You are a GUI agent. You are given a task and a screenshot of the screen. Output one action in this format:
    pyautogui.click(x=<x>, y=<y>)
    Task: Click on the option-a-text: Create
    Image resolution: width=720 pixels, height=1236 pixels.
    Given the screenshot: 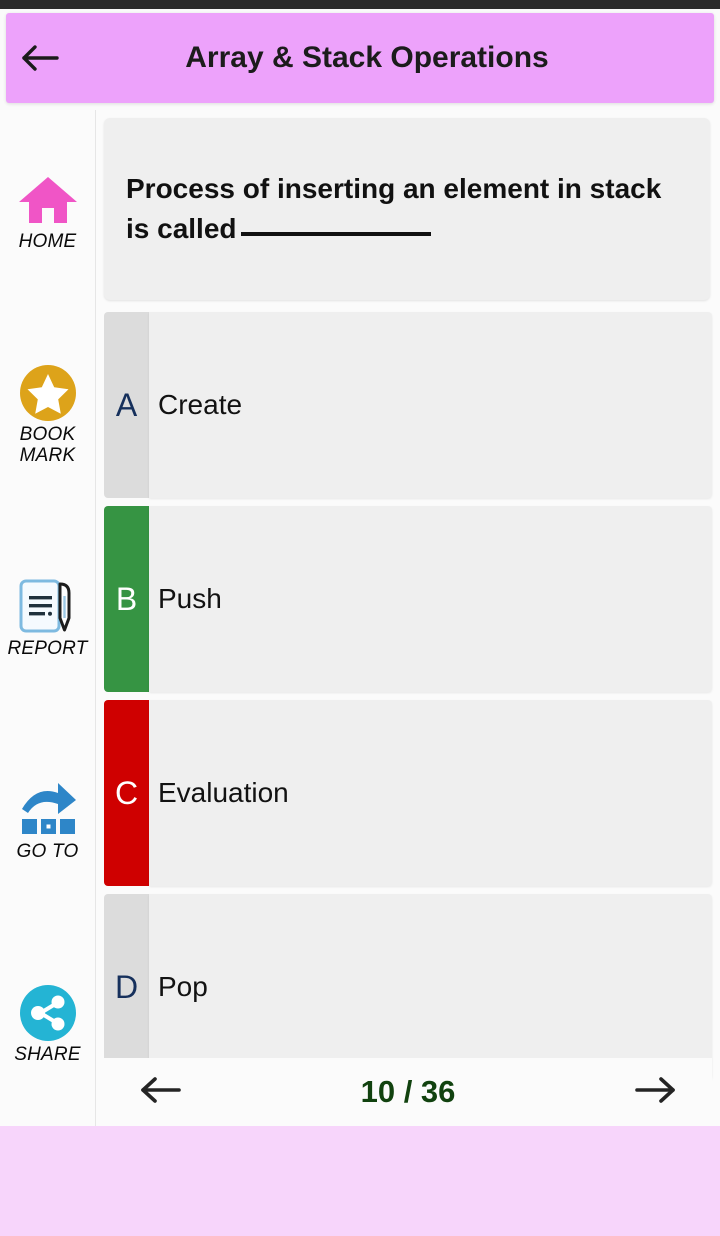 What is the action you would take?
    pyautogui.click(x=200, y=404)
    